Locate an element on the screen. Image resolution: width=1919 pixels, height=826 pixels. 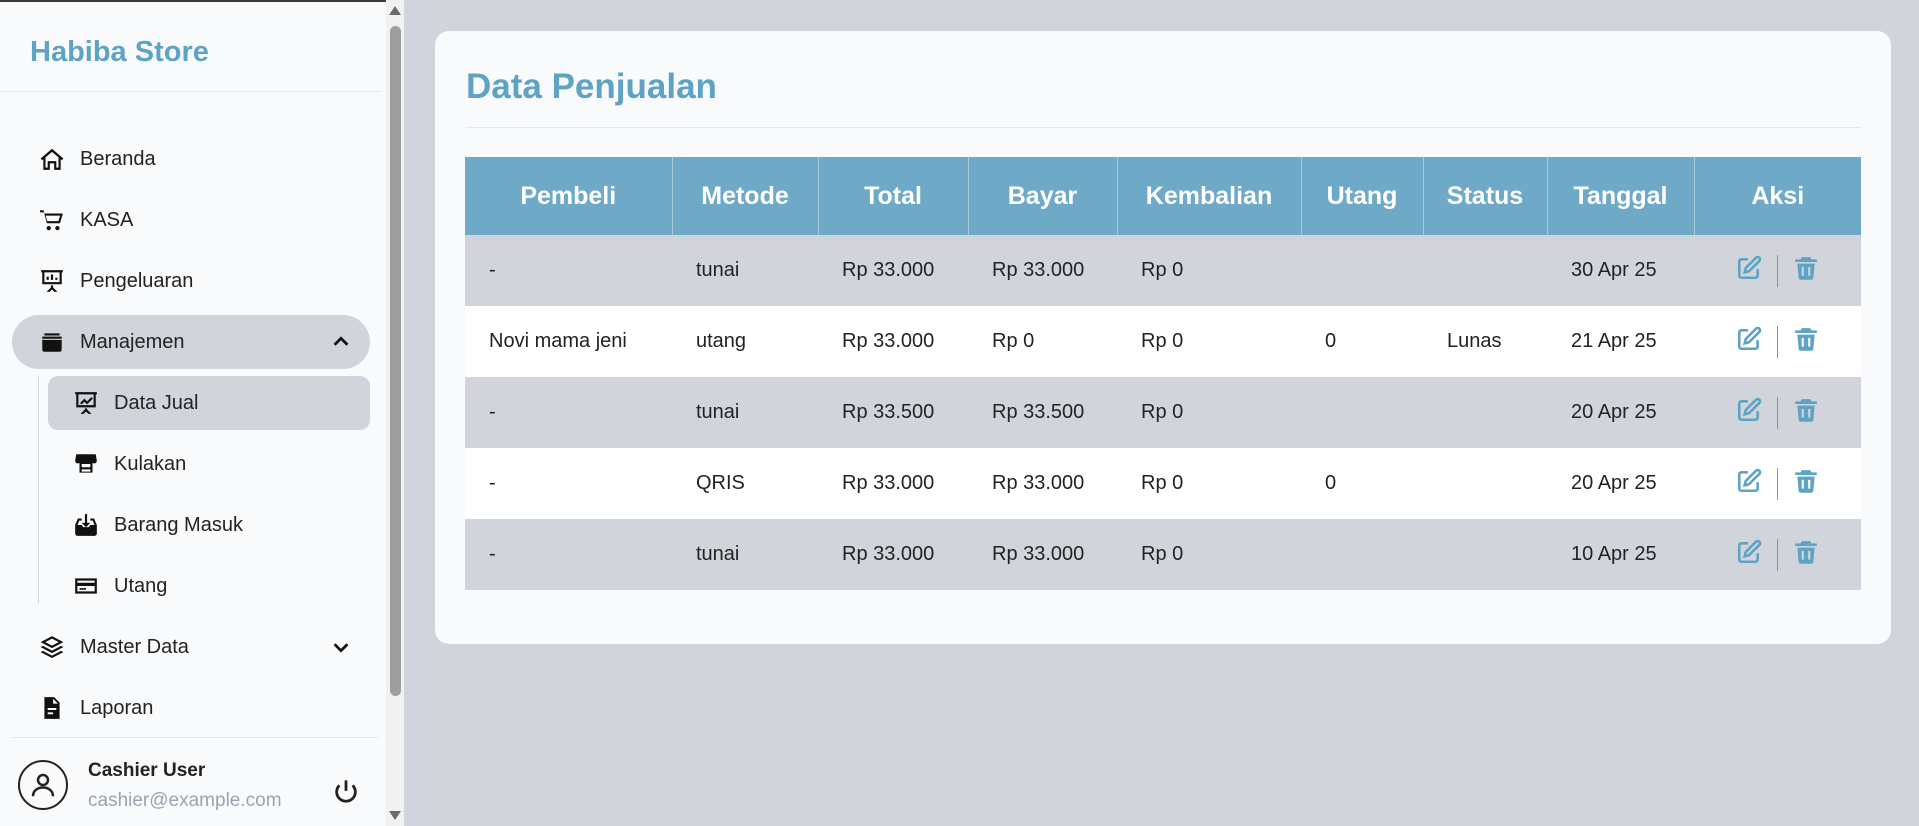
user-icon is located at coordinates (43, 785).